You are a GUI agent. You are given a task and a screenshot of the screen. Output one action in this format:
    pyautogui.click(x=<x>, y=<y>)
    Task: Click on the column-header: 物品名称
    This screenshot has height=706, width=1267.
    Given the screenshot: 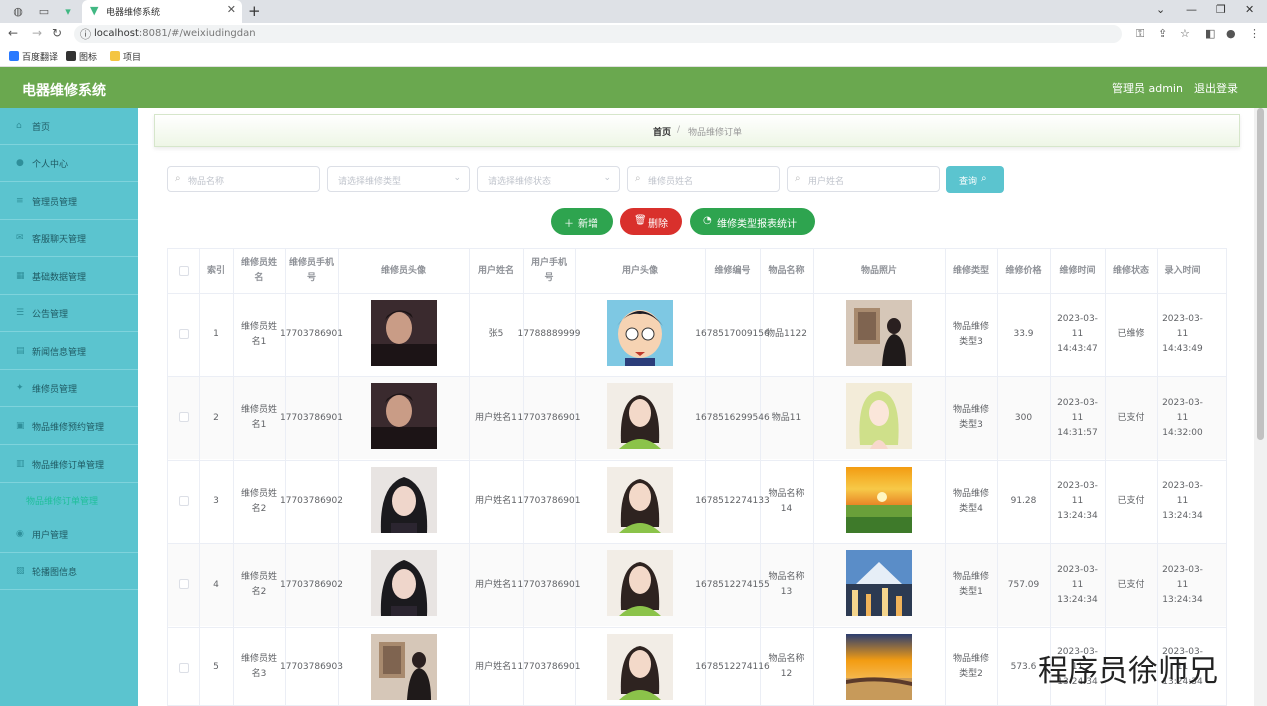 What is the action you would take?
    pyautogui.click(x=786, y=271)
    